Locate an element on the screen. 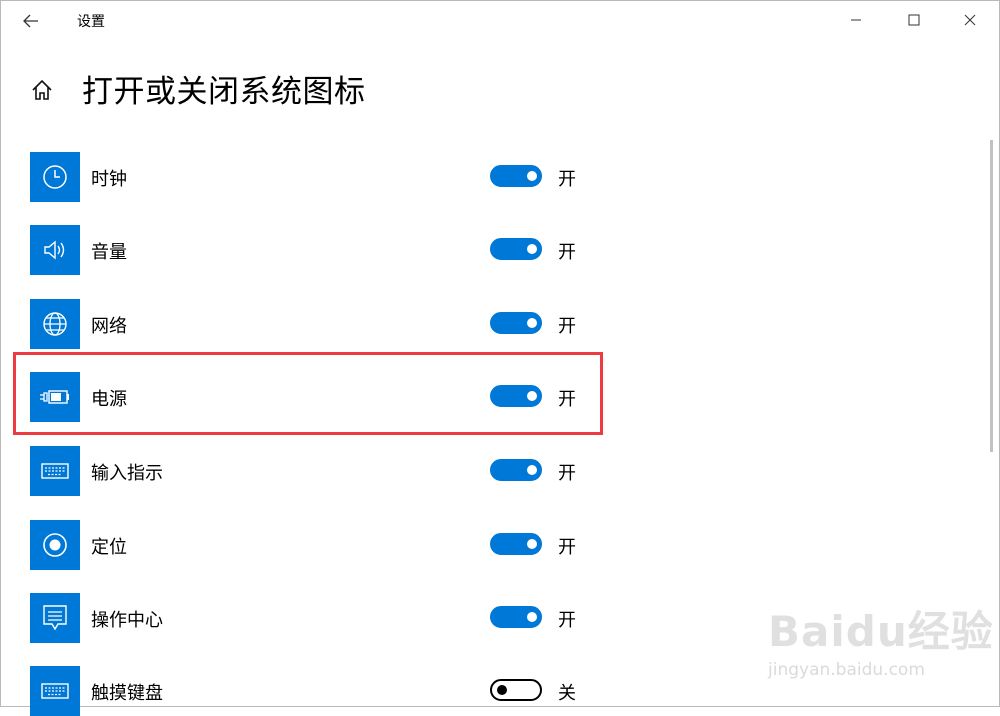 This screenshot has width=1000, height=716. list-item-clock: 时钟 开 is located at coordinates (320, 177).